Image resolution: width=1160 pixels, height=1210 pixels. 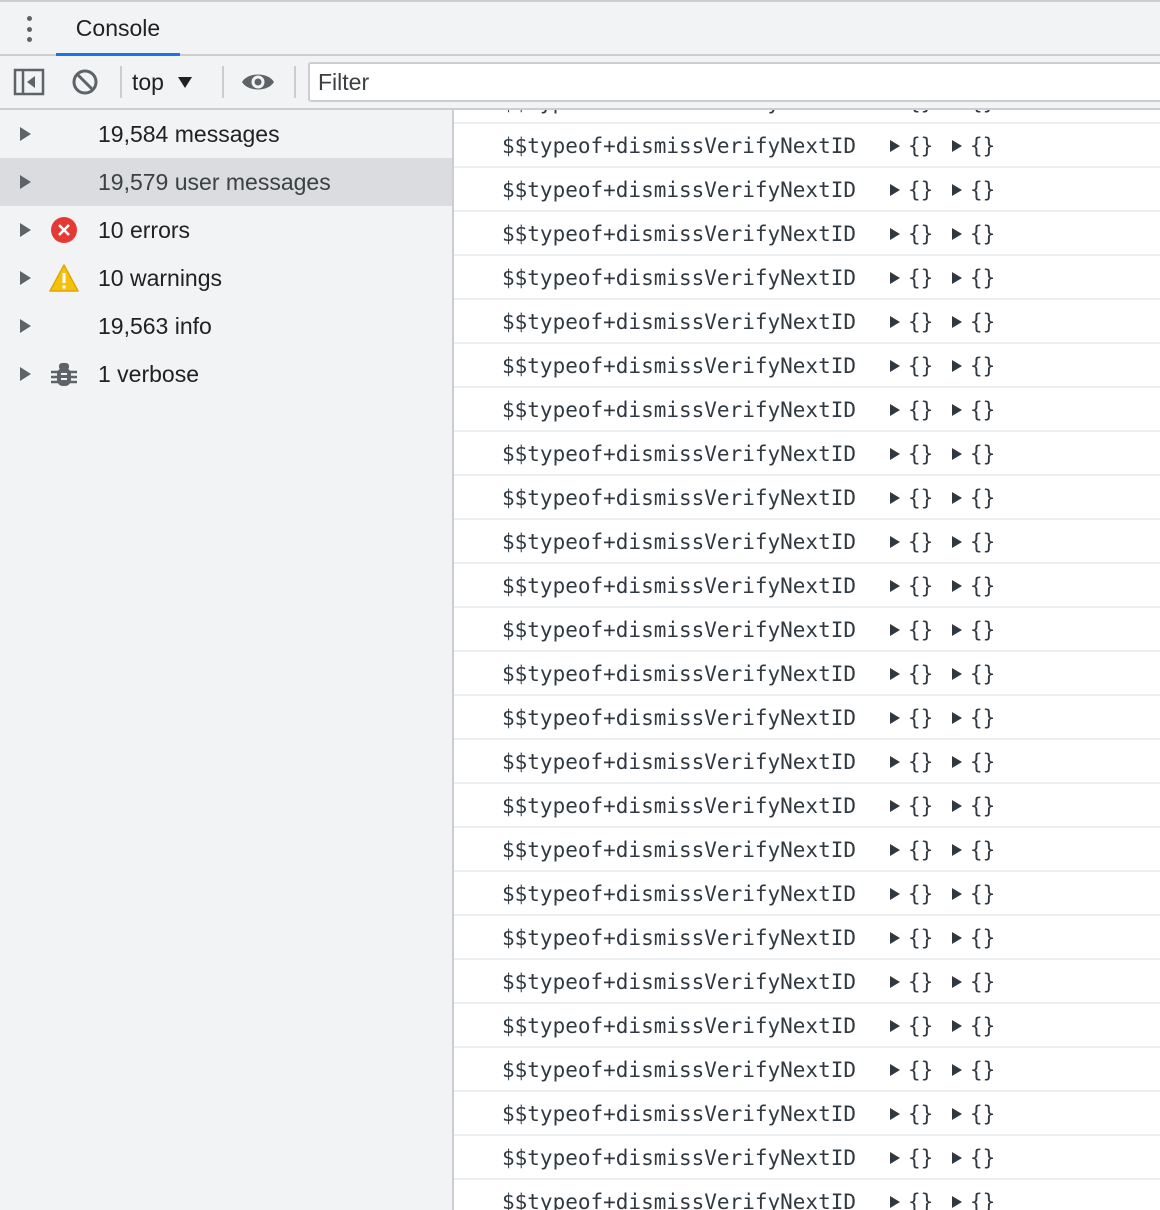 I want to click on sidebar-item-errors: 10 errors, so click(x=226, y=230).